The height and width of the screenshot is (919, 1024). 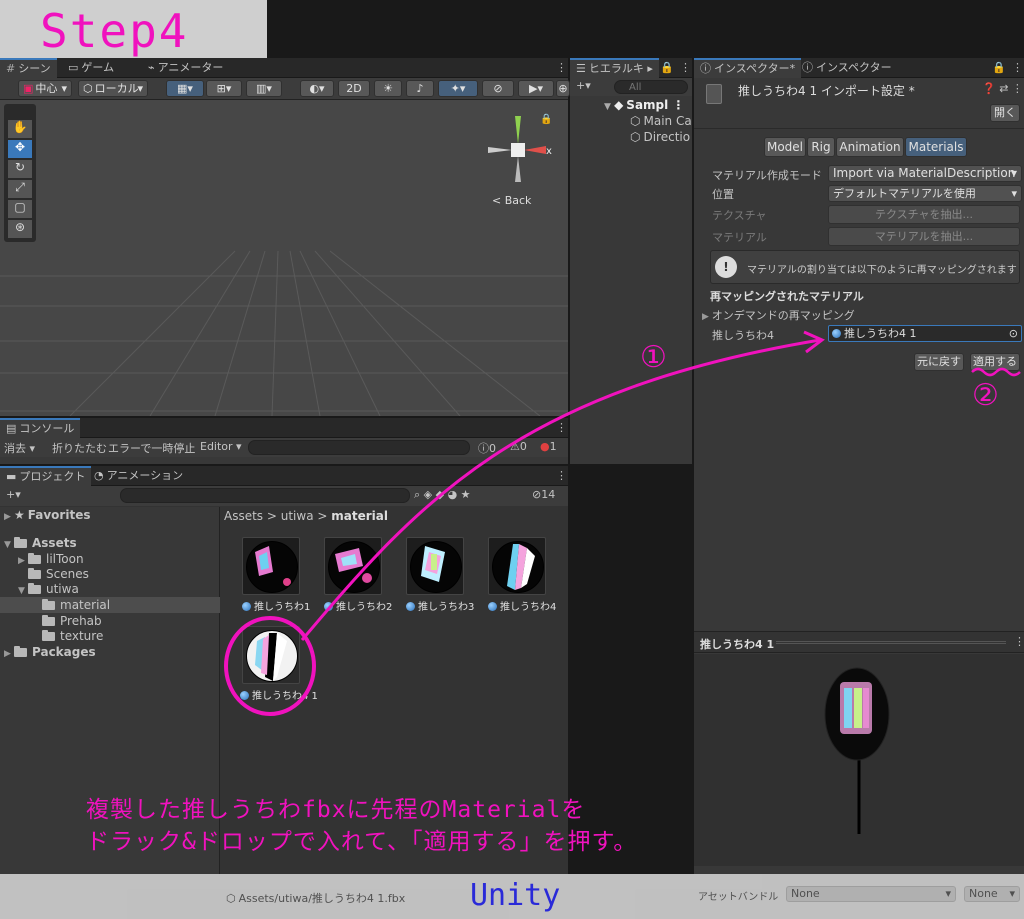 What do you see at coordinates (316, 898) in the screenshot?
I see `status-path: ⬡ Assets/utiwa/推しうちわ4 1.fbx` at bounding box center [316, 898].